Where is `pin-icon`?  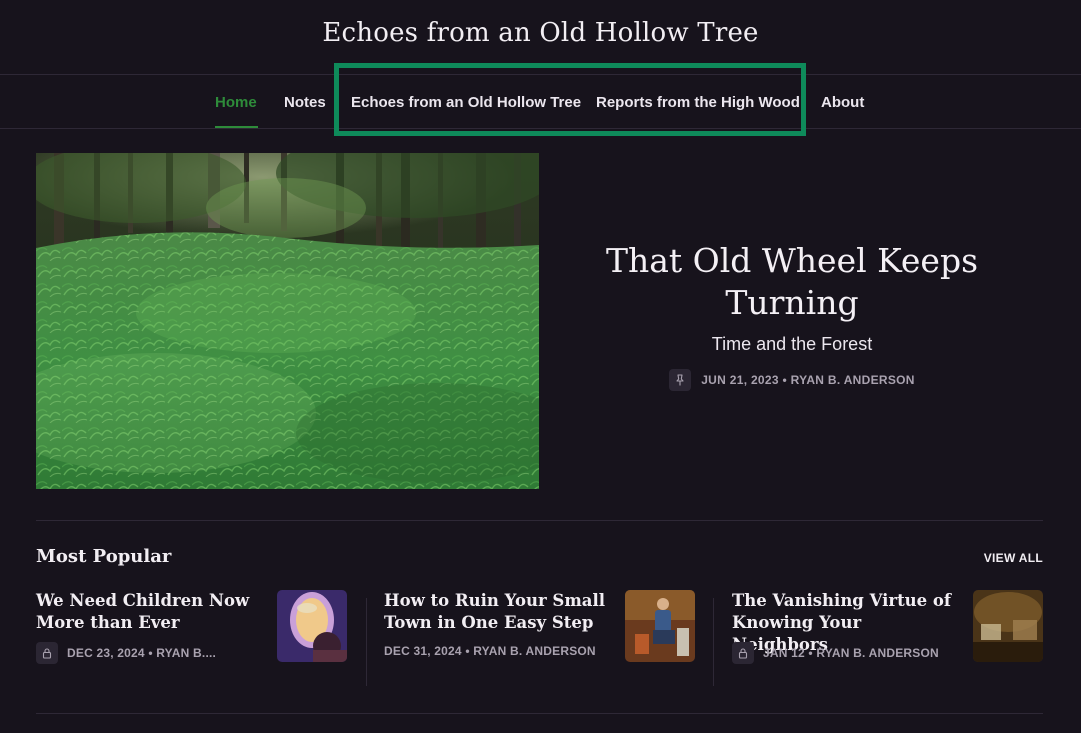
pin-icon is located at coordinates (680, 380).